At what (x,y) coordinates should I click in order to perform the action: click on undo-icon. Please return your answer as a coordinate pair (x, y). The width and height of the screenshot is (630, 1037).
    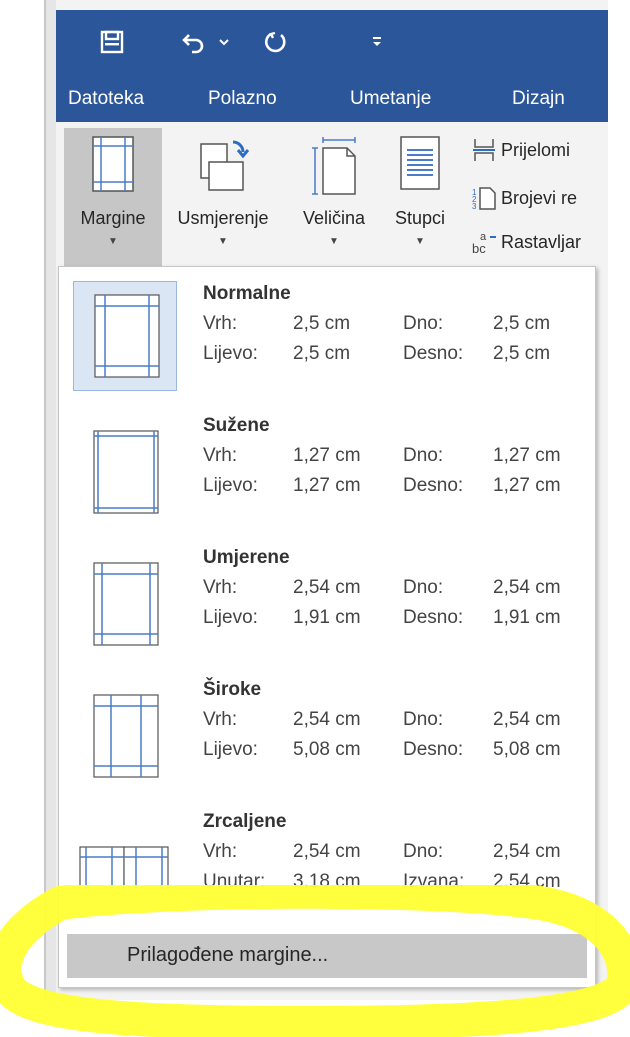
    Looking at the image, I should click on (193, 44).